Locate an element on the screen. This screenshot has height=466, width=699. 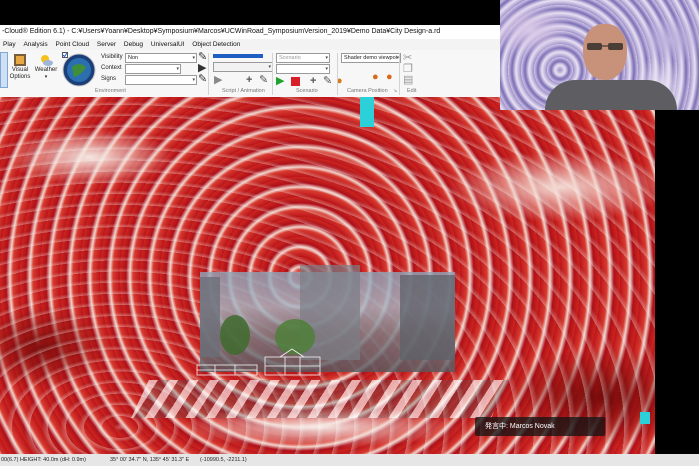
dialog-launcher-icon: ↘ is located at coordinates (395, 91).